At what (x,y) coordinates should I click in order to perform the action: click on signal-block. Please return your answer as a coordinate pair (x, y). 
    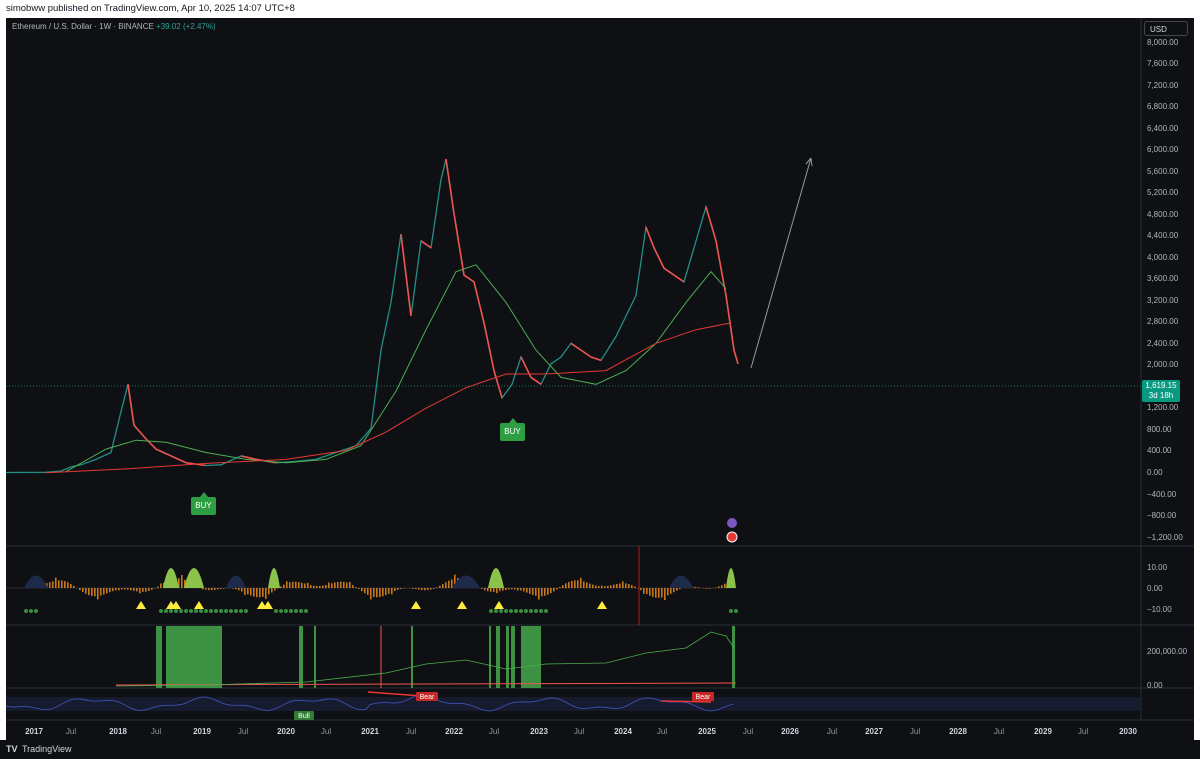
    Looking at the image, I should click on (498, 657).